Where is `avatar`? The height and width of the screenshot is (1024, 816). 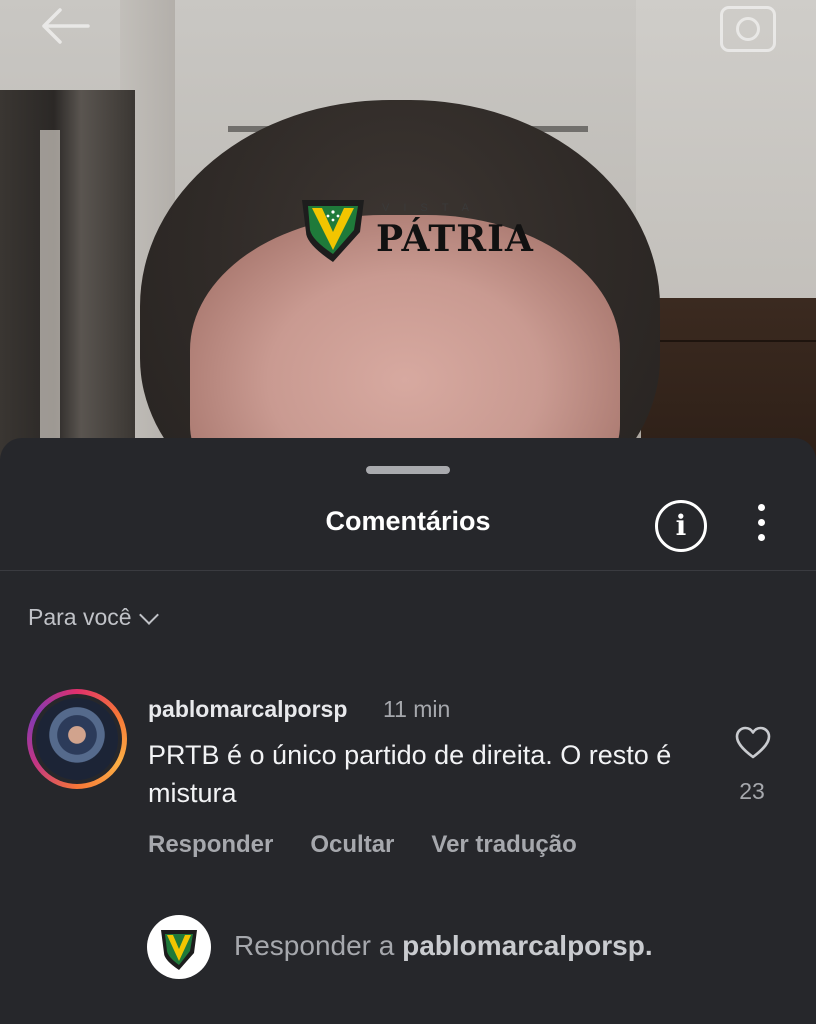 avatar is located at coordinates (77, 739).